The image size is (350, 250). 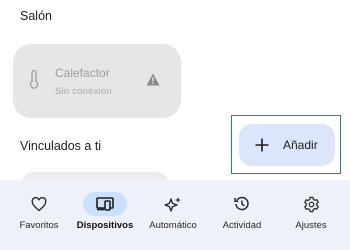 What do you see at coordinates (39, 204) in the screenshot?
I see `heart-icon` at bounding box center [39, 204].